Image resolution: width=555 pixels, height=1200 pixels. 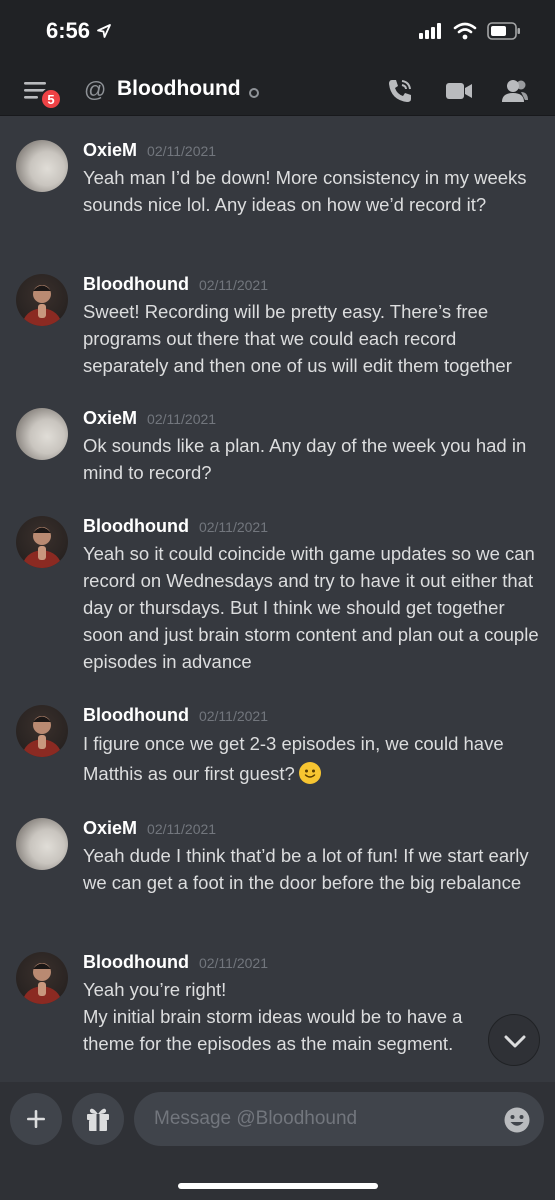 I want to click on at-icon: @, so click(x=95, y=89).